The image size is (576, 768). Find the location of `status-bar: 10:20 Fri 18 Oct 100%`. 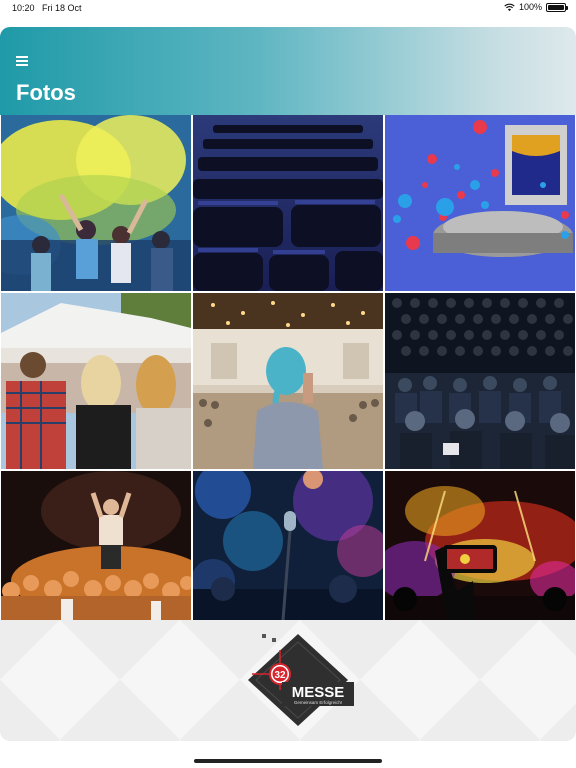

status-bar: 10:20 Fri 18 Oct 100% is located at coordinates (288, 9).